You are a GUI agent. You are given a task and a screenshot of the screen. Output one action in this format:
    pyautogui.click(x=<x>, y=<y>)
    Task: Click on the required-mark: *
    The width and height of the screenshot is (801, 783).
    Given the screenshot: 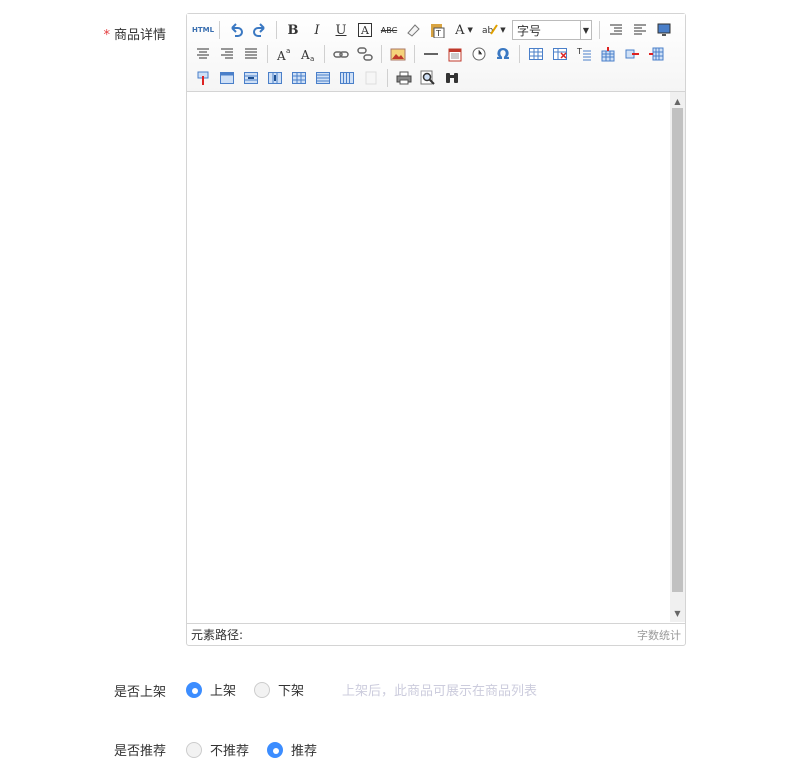 What is the action you would take?
    pyautogui.click(x=106, y=35)
    